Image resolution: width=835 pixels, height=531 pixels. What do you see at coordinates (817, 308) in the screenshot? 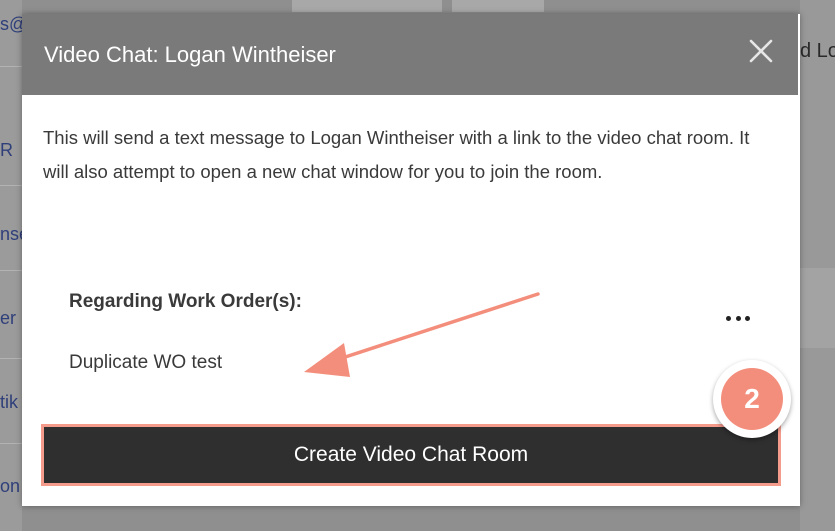
I see `background-right-band` at bounding box center [817, 308].